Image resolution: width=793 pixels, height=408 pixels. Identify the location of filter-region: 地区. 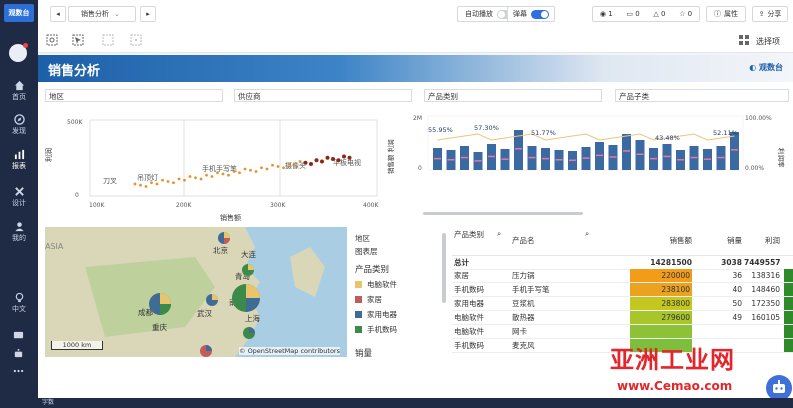
(134, 95).